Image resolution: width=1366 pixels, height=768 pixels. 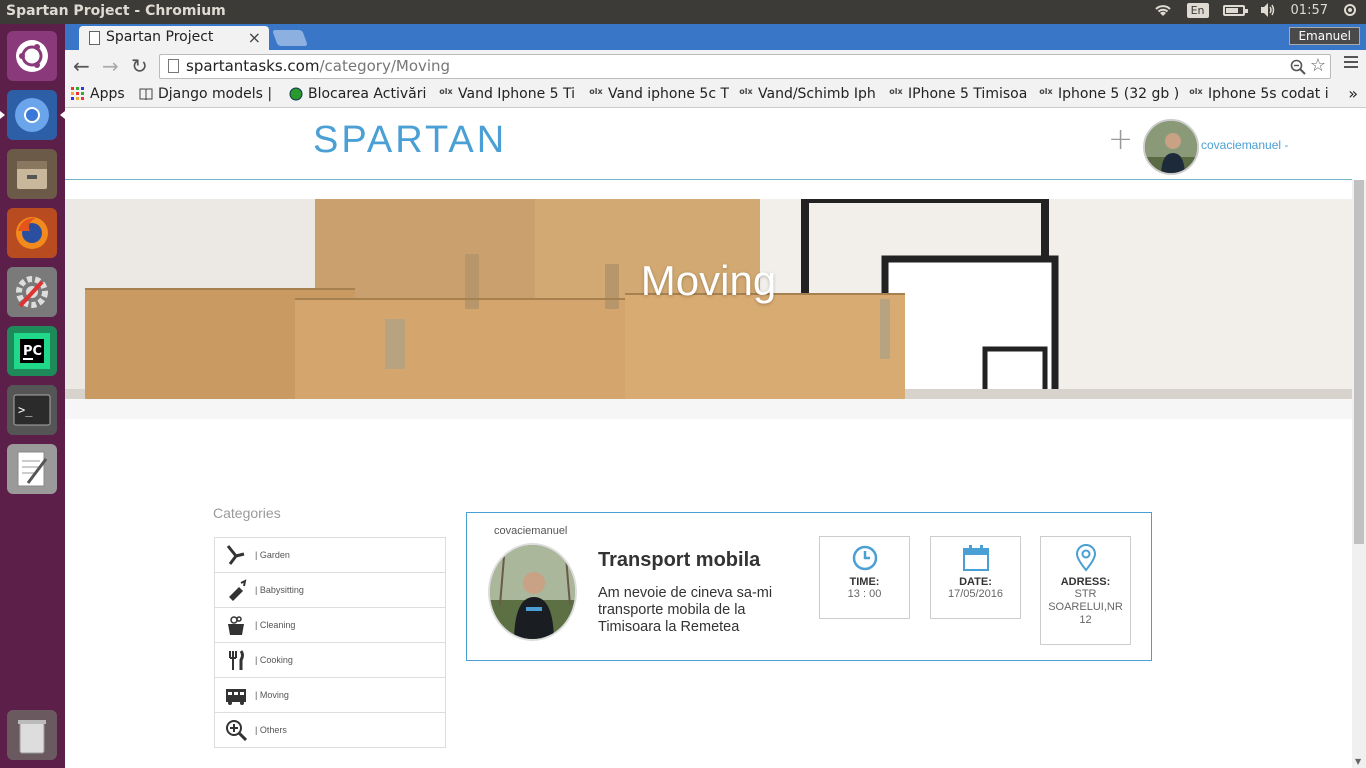 I want to click on os-top-panel: Spartan Project - Chromium En 01:57, so click(x=683, y=12).